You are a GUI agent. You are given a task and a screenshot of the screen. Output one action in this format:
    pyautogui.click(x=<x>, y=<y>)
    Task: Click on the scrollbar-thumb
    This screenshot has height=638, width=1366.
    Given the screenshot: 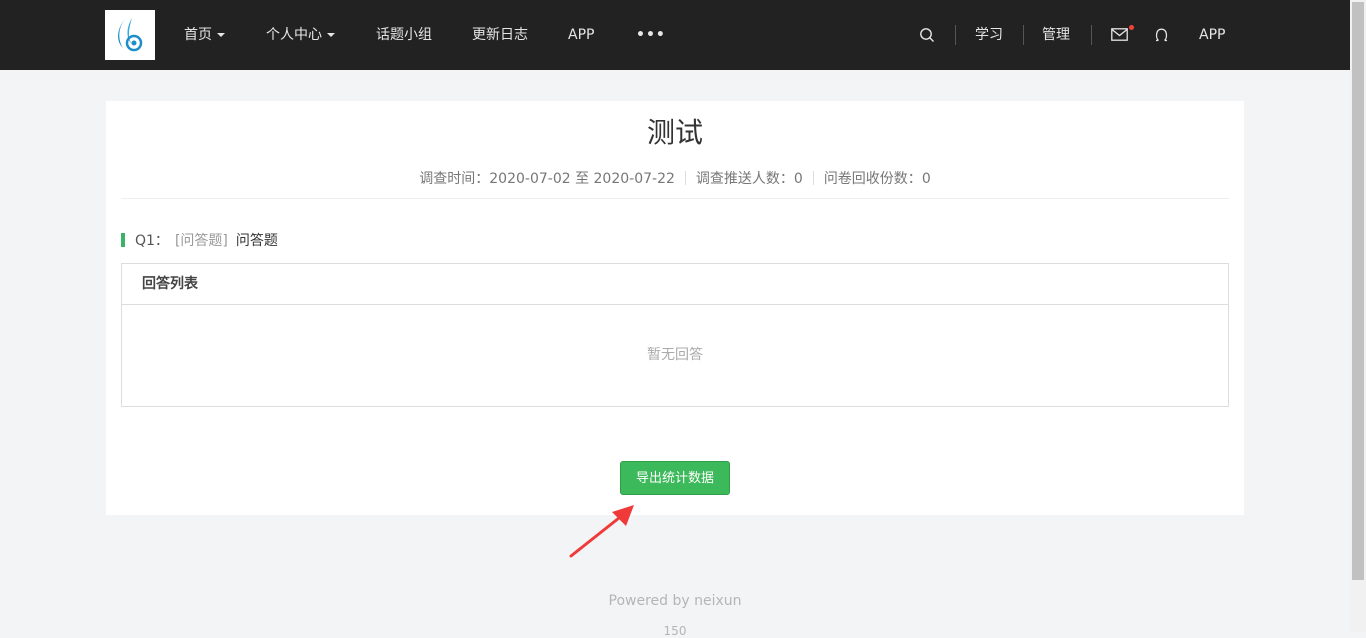 What is the action you would take?
    pyautogui.click(x=1358, y=291)
    